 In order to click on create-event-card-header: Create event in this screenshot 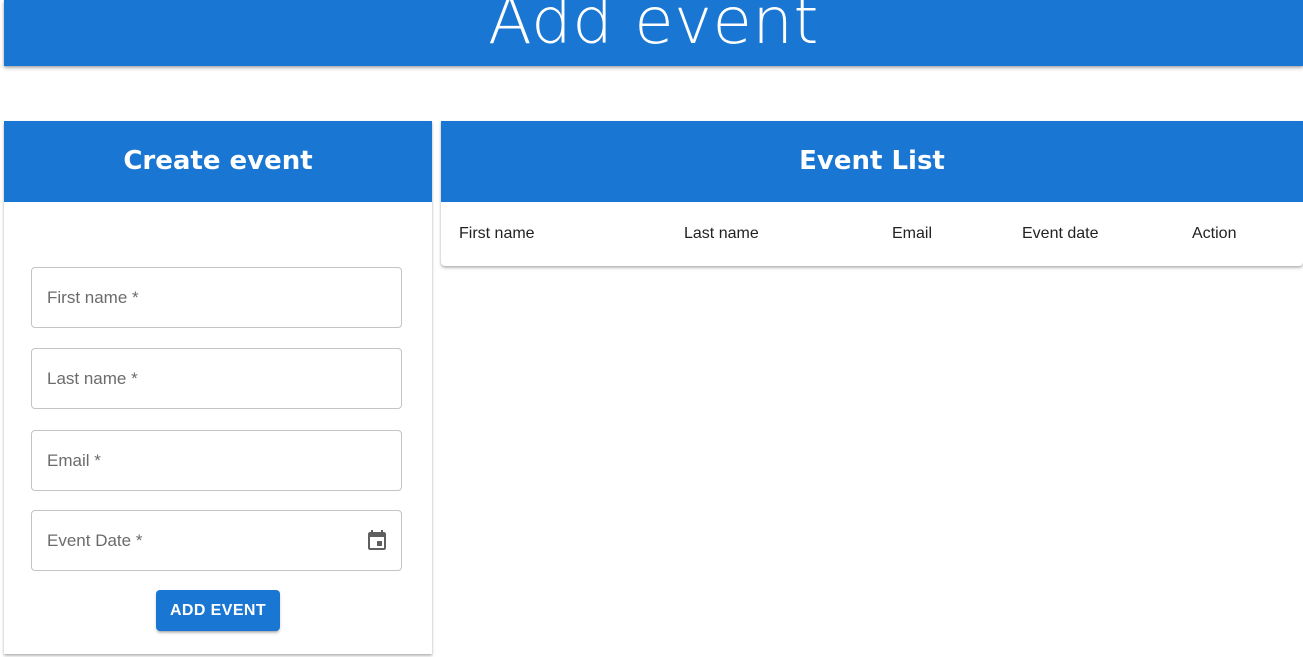, I will do `click(218, 161)`.